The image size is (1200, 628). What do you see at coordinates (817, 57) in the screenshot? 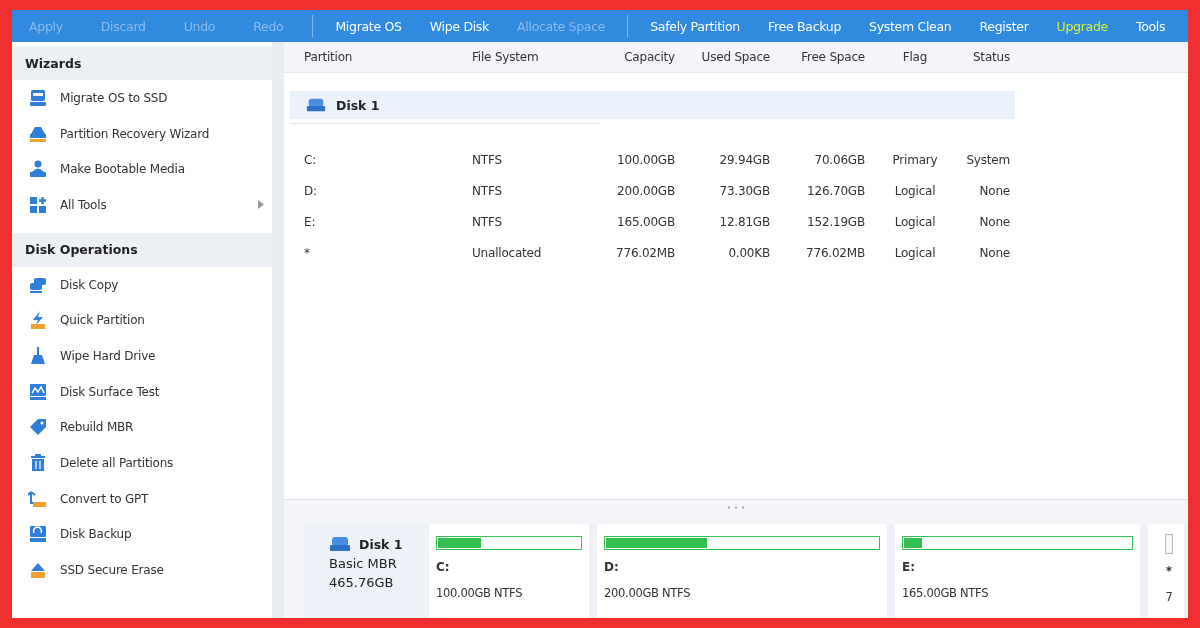
I see `column-header: Free Space` at bounding box center [817, 57].